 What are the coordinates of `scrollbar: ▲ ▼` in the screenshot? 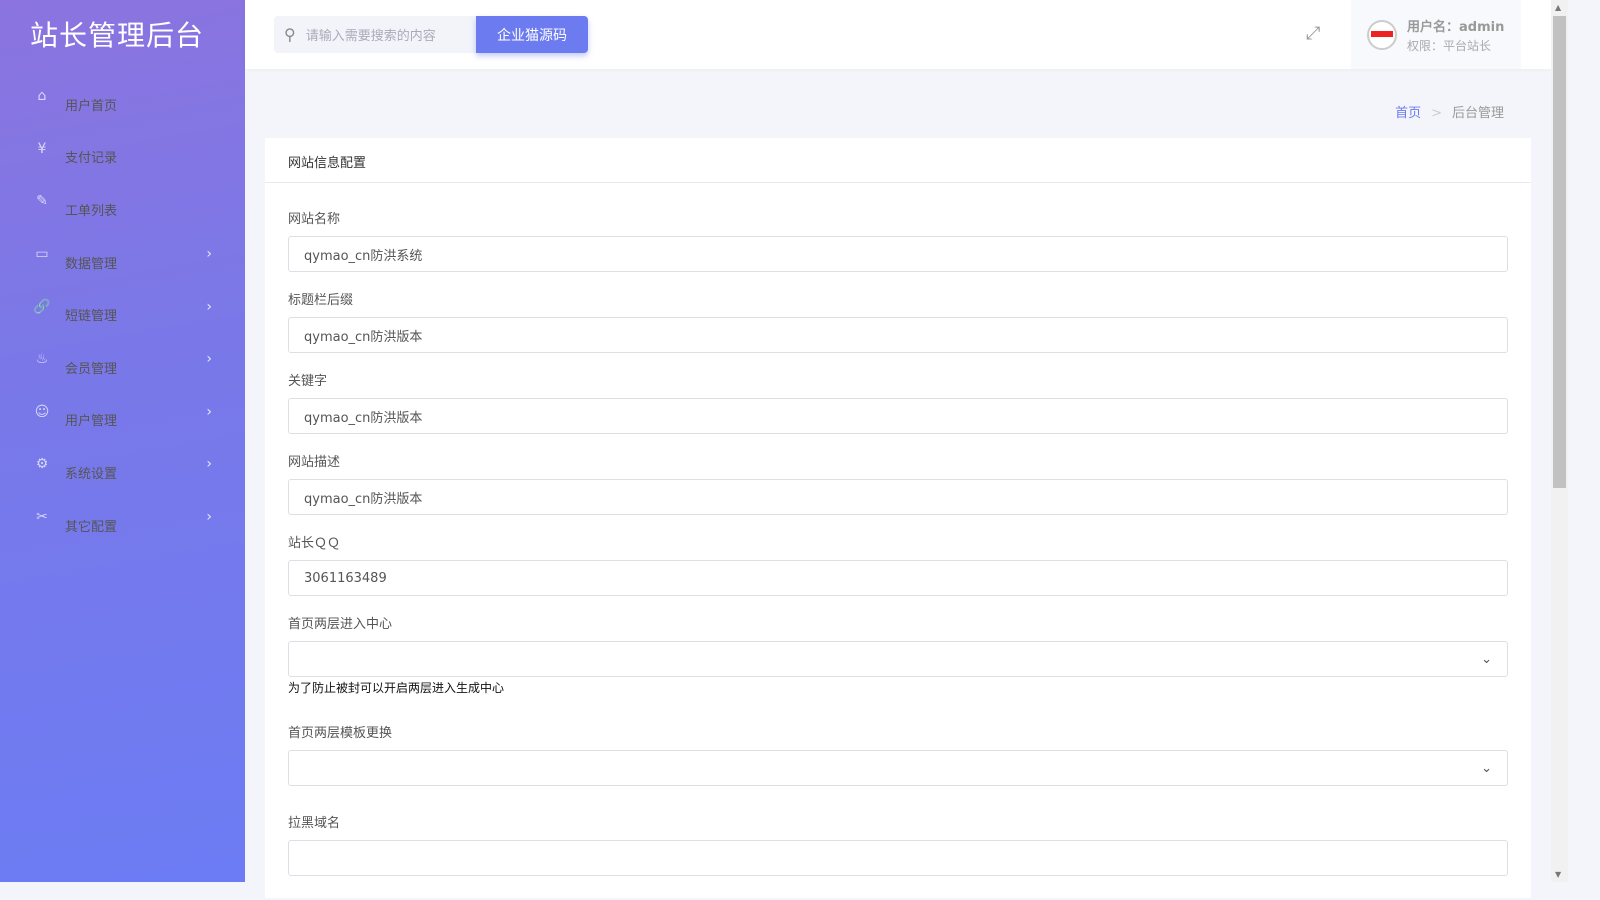 It's located at (1559, 441).